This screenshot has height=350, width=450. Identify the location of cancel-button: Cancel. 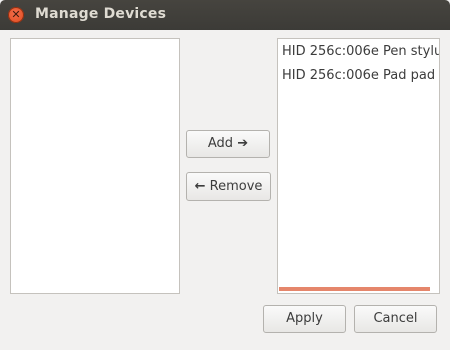
(395, 319).